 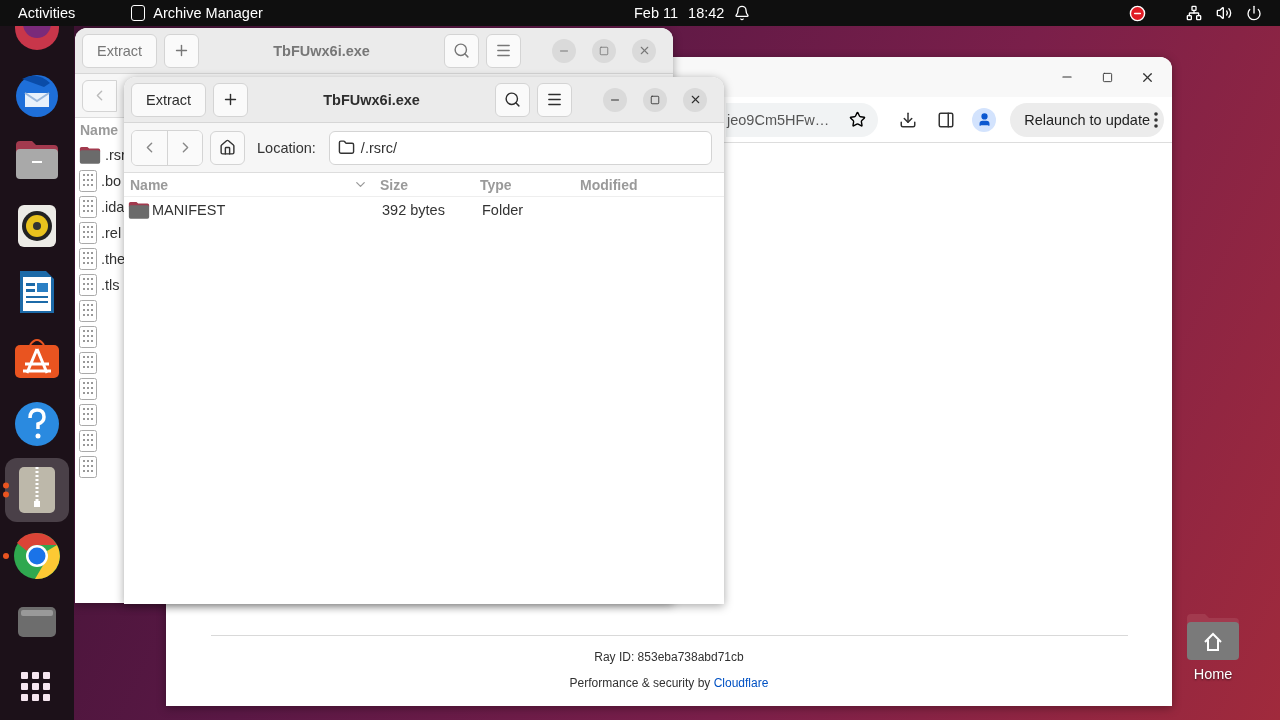 What do you see at coordinates (47, 13) in the screenshot?
I see `activities-button: Activities` at bounding box center [47, 13].